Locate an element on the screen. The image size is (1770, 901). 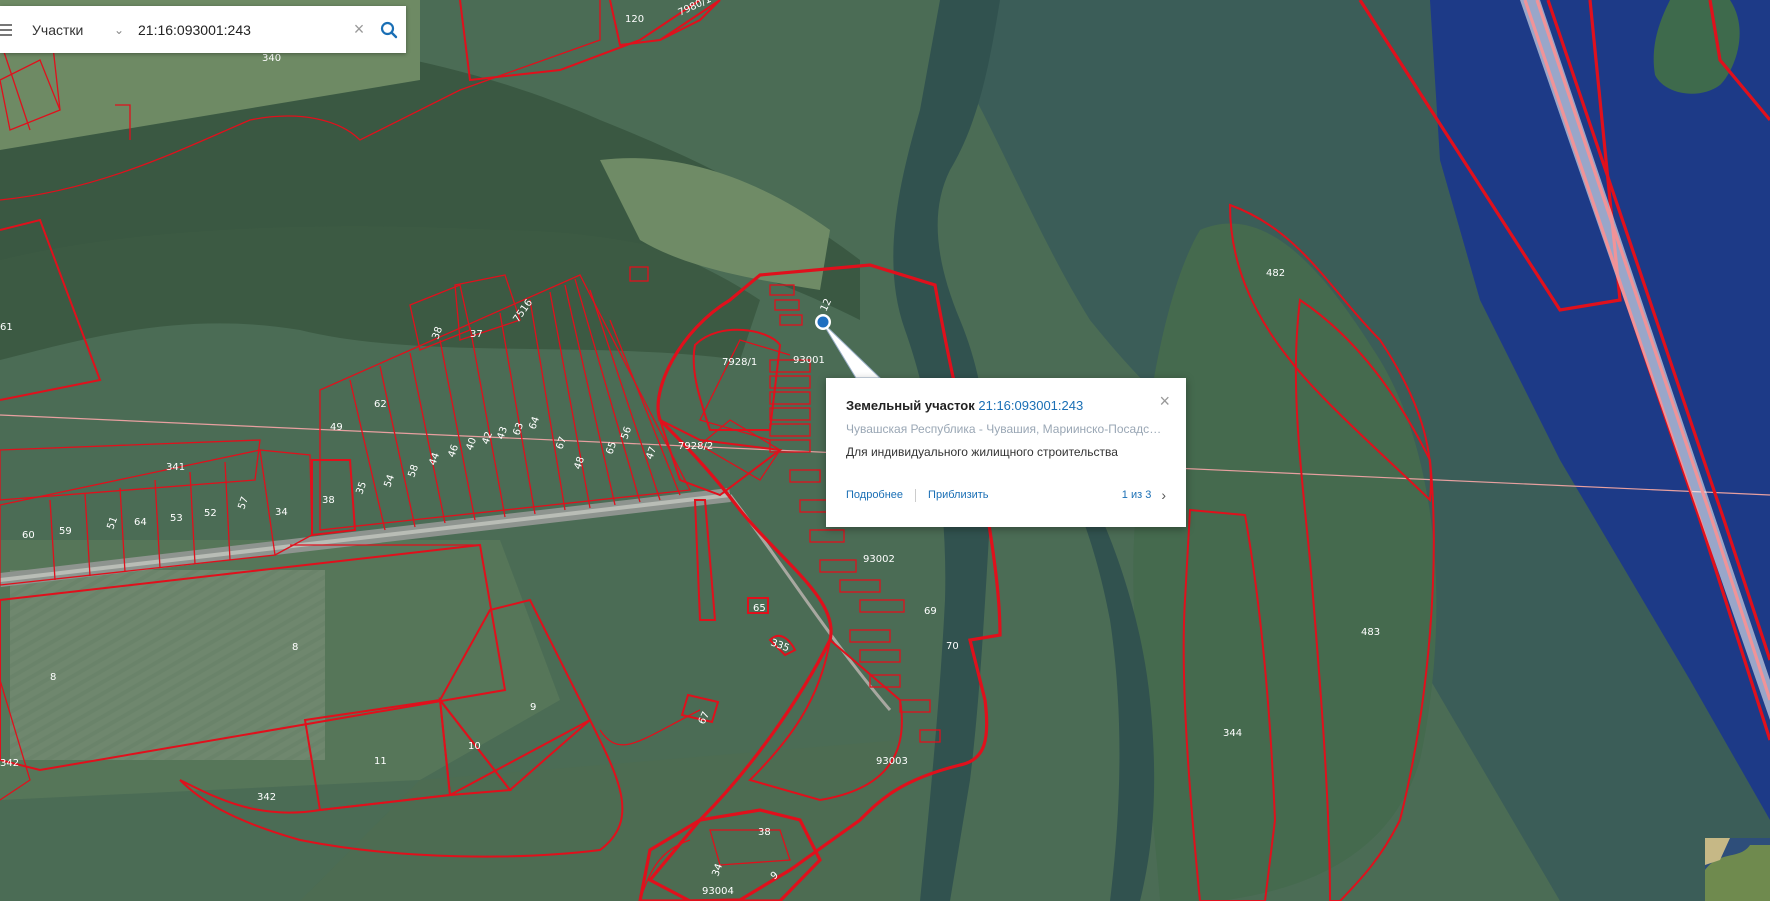
parcel-label: 11 is located at coordinates (380, 761).